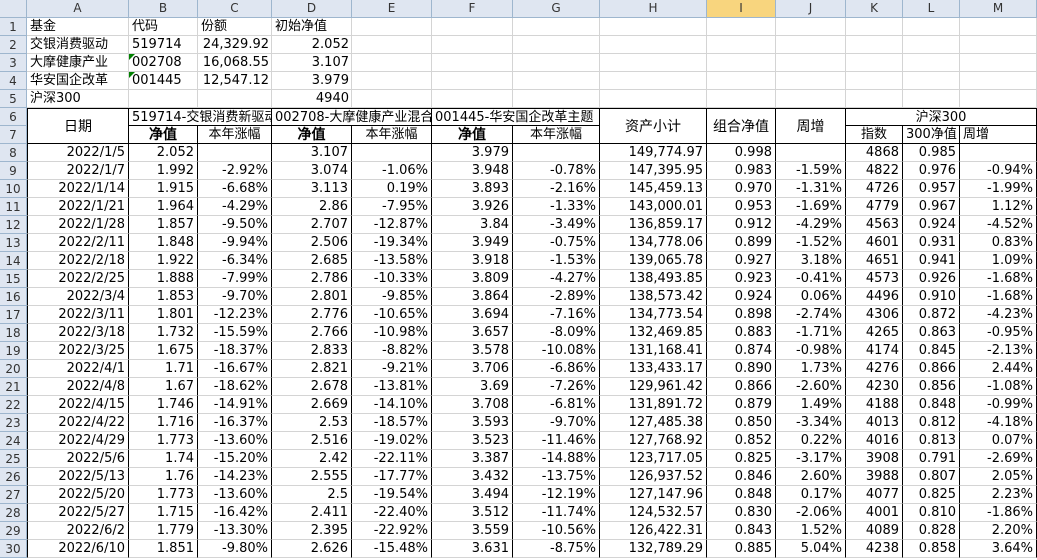  What do you see at coordinates (931, 405) in the screenshot?
I see `cell-l22: 0.848` at bounding box center [931, 405].